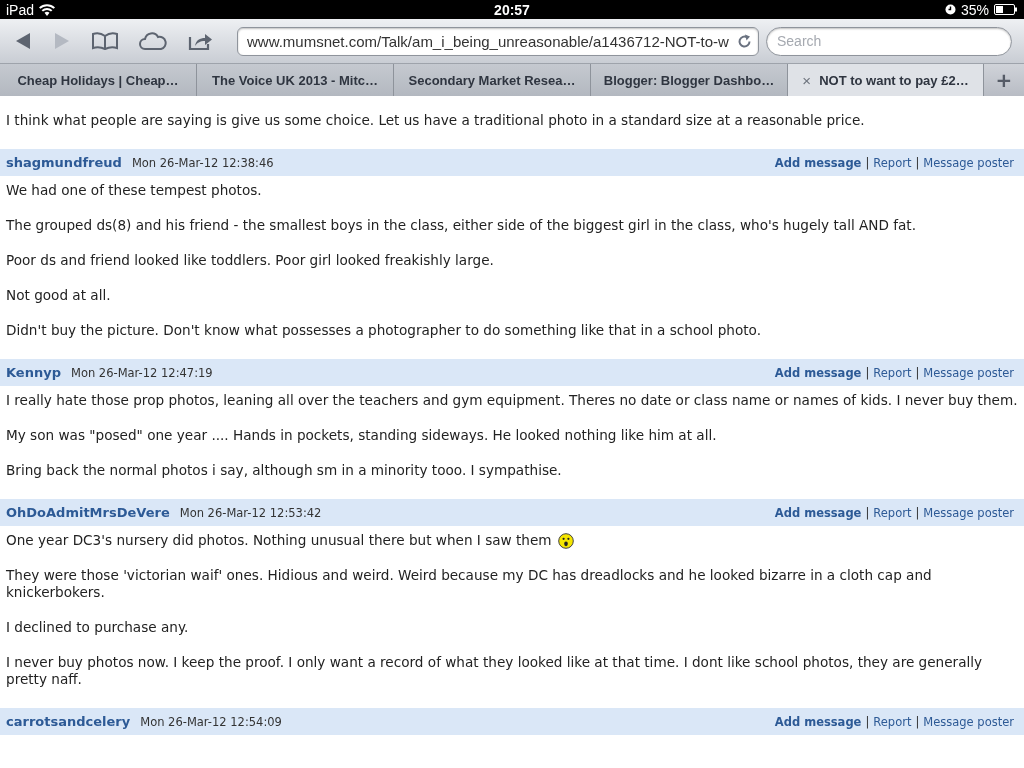  What do you see at coordinates (33, 372) in the screenshot?
I see `author-link: Kennyp` at bounding box center [33, 372].